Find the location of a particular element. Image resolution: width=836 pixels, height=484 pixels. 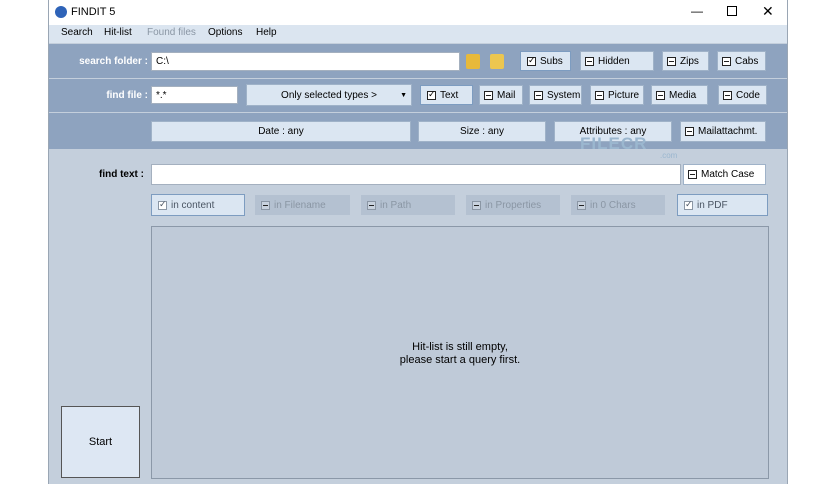

filecr-watermark: FILECR is located at coordinates (613, 144).